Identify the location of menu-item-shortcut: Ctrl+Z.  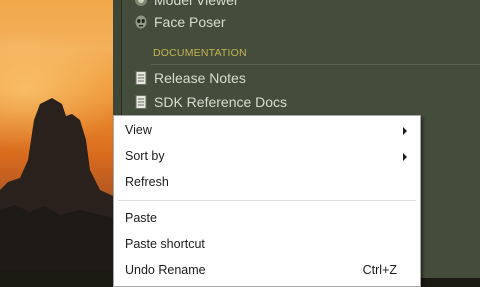
(379, 270).